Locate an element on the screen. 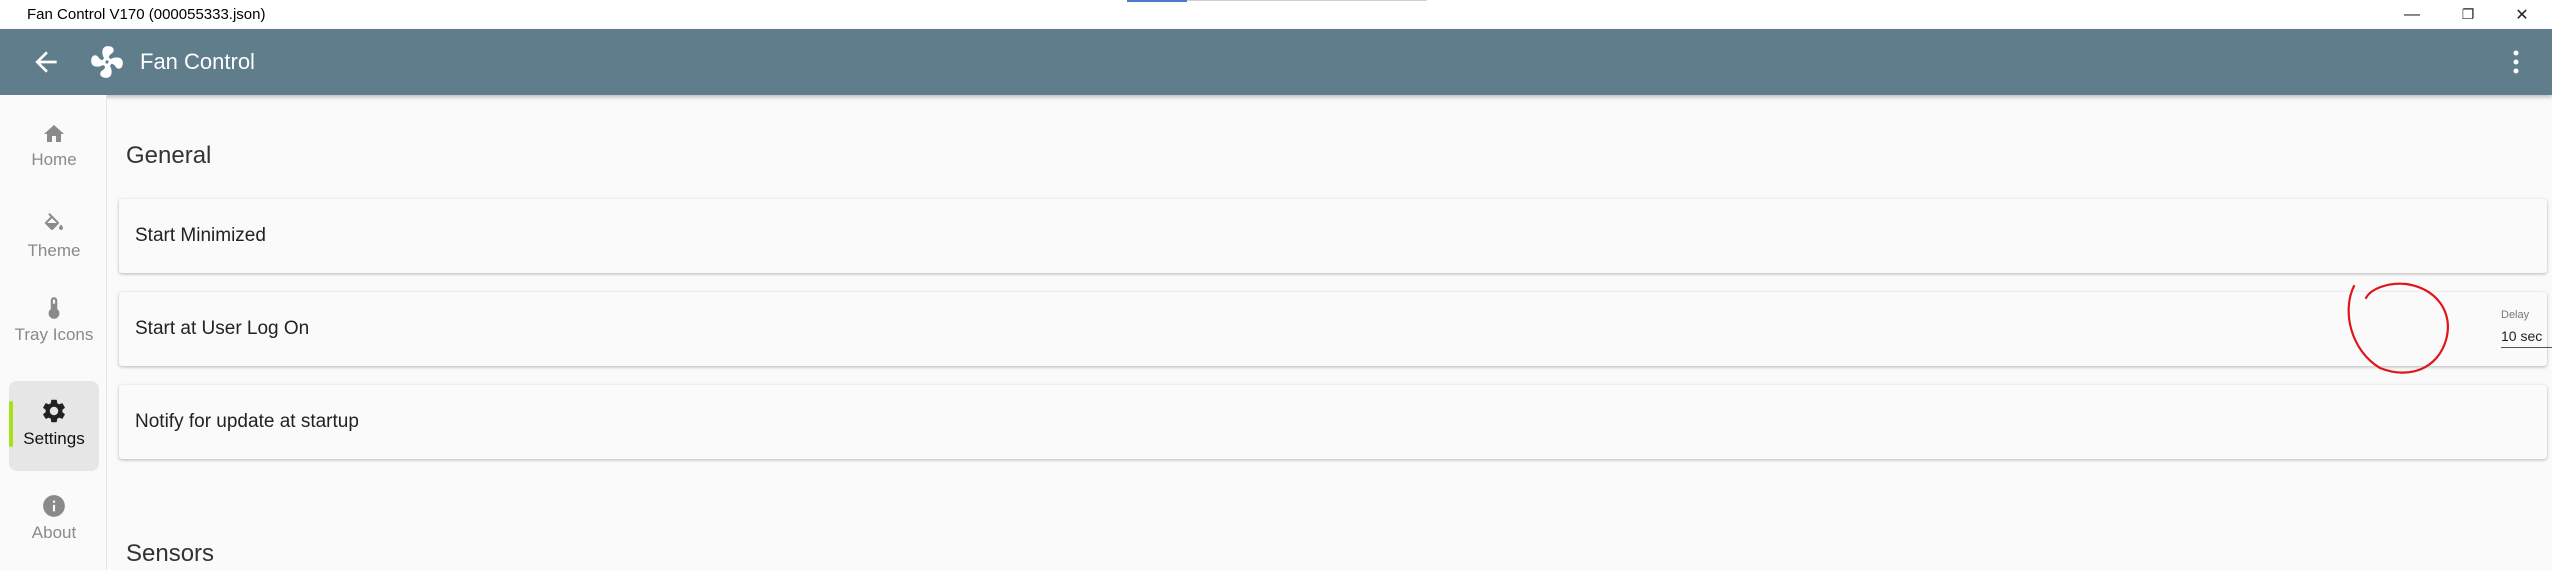  sidebar: Home Theme Tray Icons Settings About is located at coordinates (53, 332).